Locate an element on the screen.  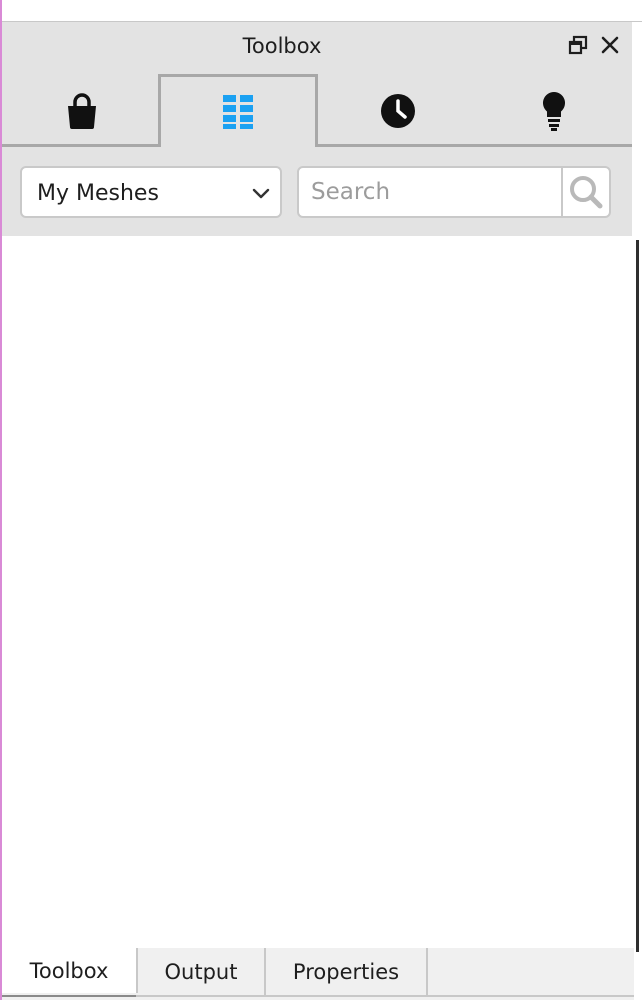
restore-button is located at coordinates (578, 45).